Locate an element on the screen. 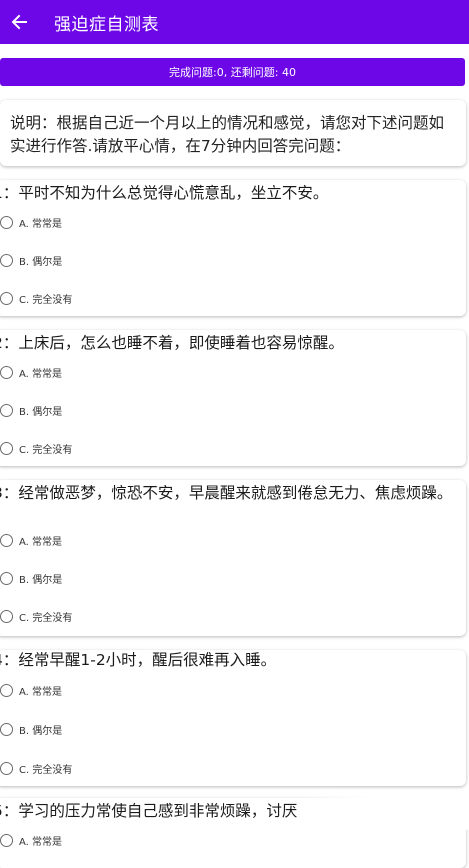  progress-text: 完成问题:0, 还剩问题: 40 is located at coordinates (232, 72).